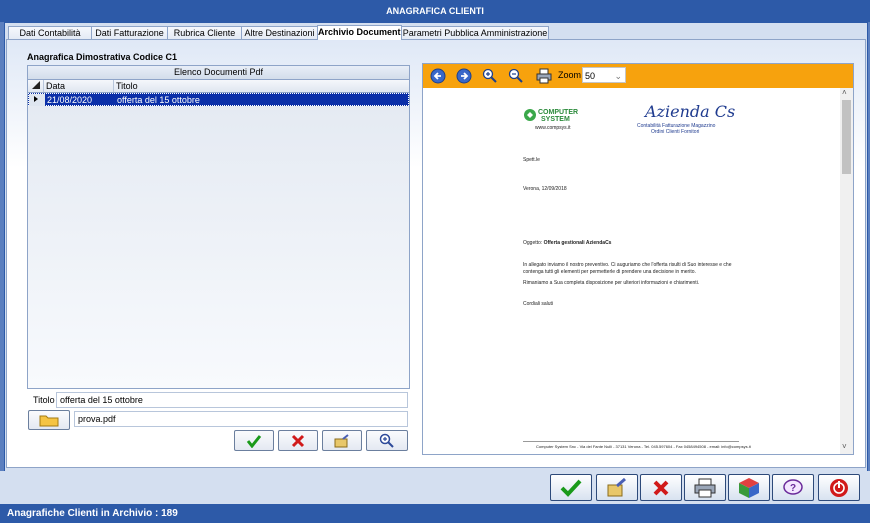  I want to click on logo-left-line2: SYSTEM, so click(555, 119).